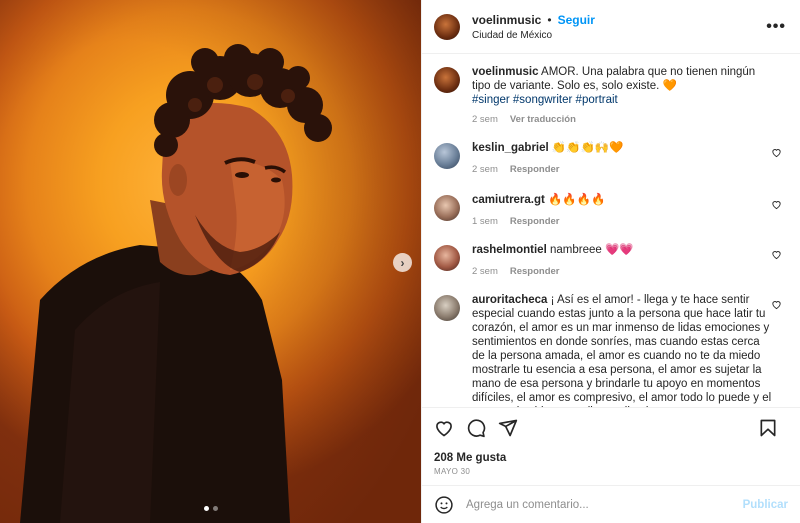 This screenshot has height=523, width=800. What do you see at coordinates (206, 508) in the screenshot?
I see `carousel-dot-active` at bounding box center [206, 508].